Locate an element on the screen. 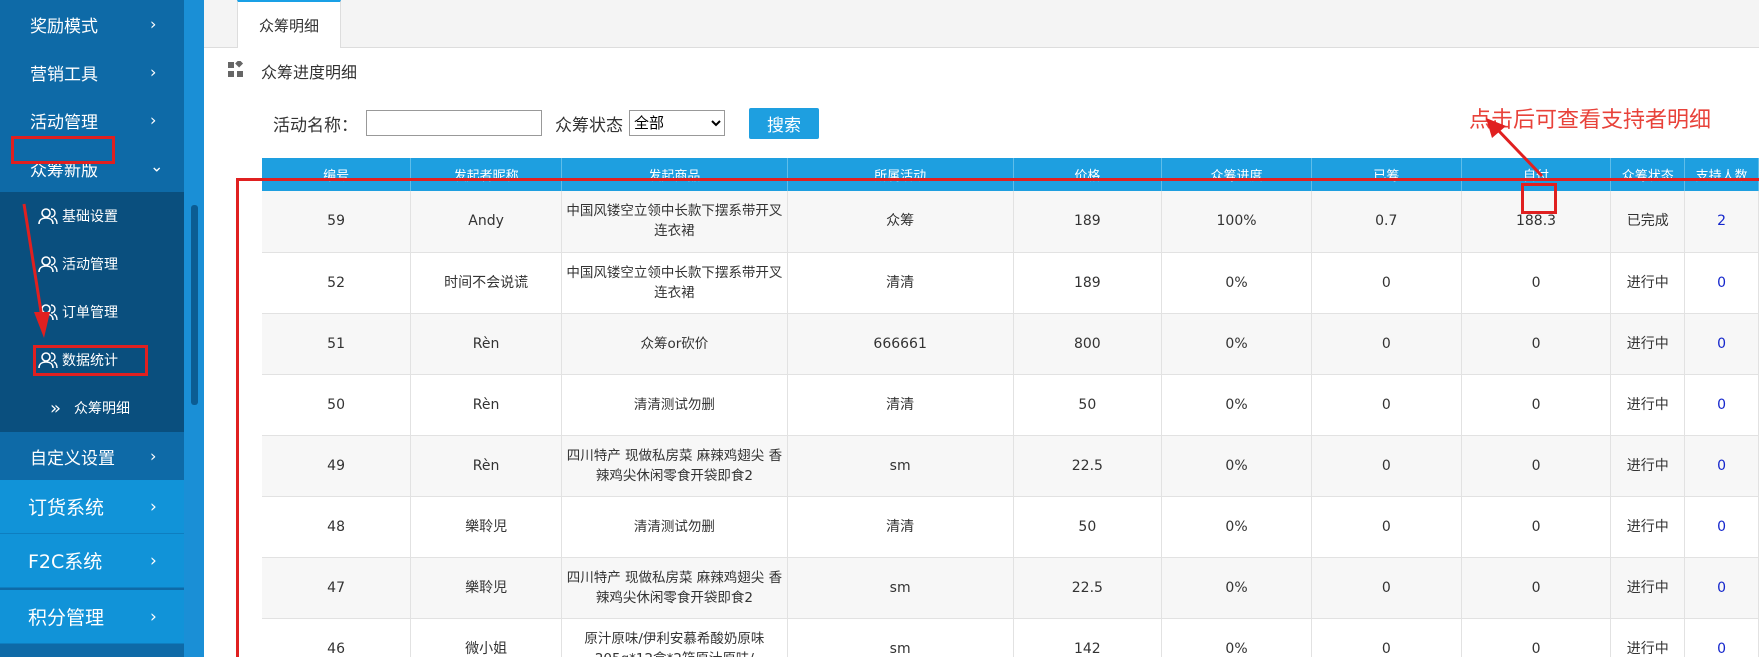  sidebar-item-label: 营销工具 is located at coordinates (64, 74).